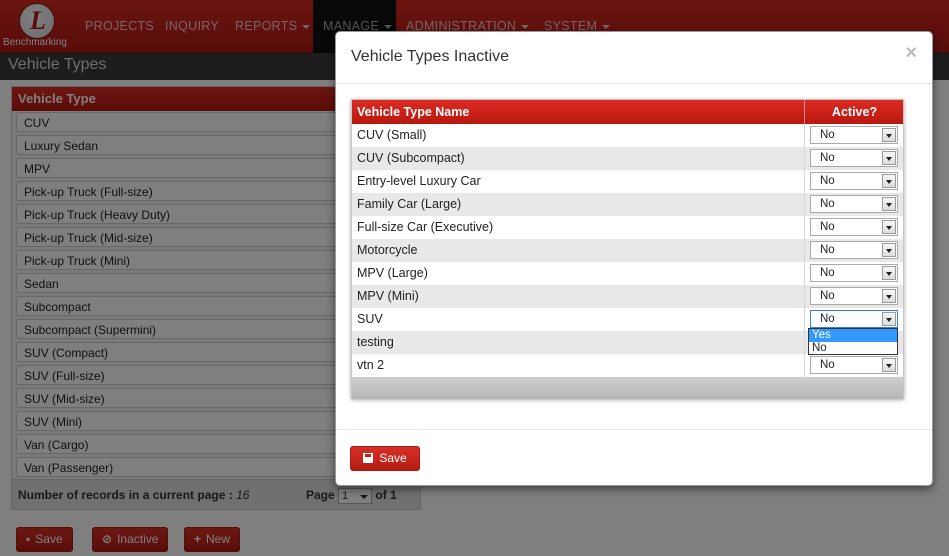 The image size is (949, 556). What do you see at coordinates (627, 250) in the screenshot?
I see `table-row: Motorcycle No` at bounding box center [627, 250].